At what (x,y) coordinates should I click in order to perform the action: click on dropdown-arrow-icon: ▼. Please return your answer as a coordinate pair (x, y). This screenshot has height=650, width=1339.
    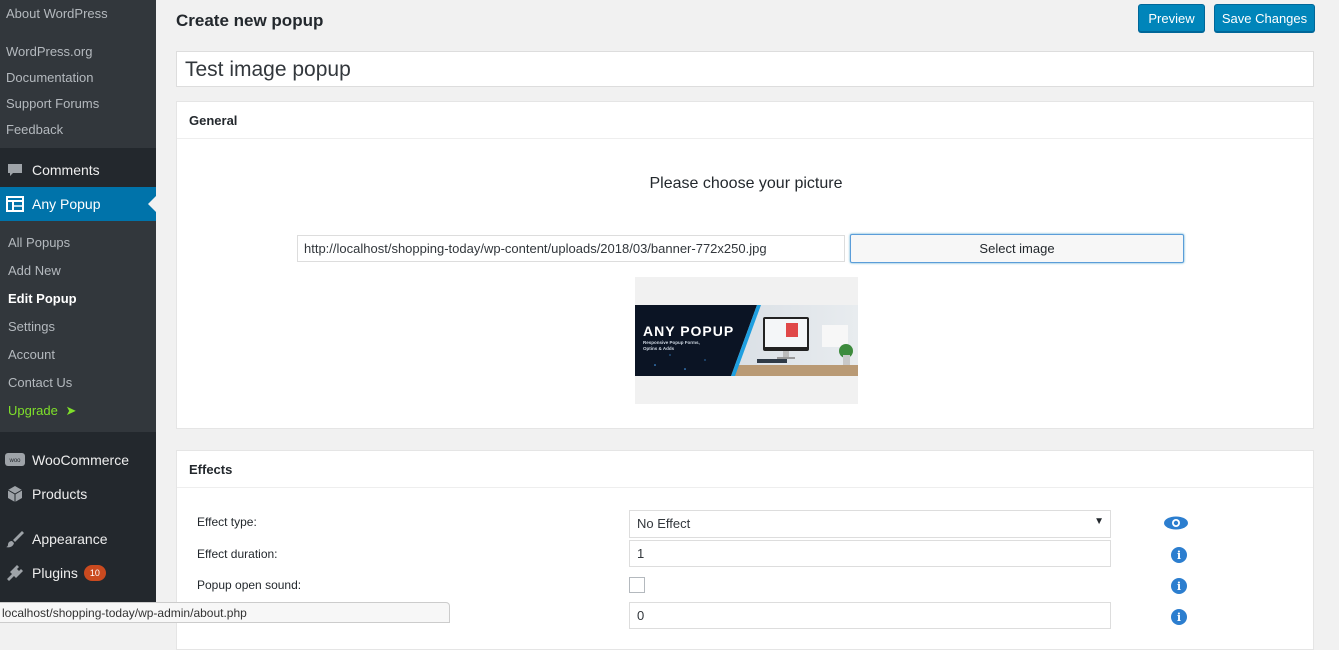
    Looking at the image, I should click on (1099, 521).